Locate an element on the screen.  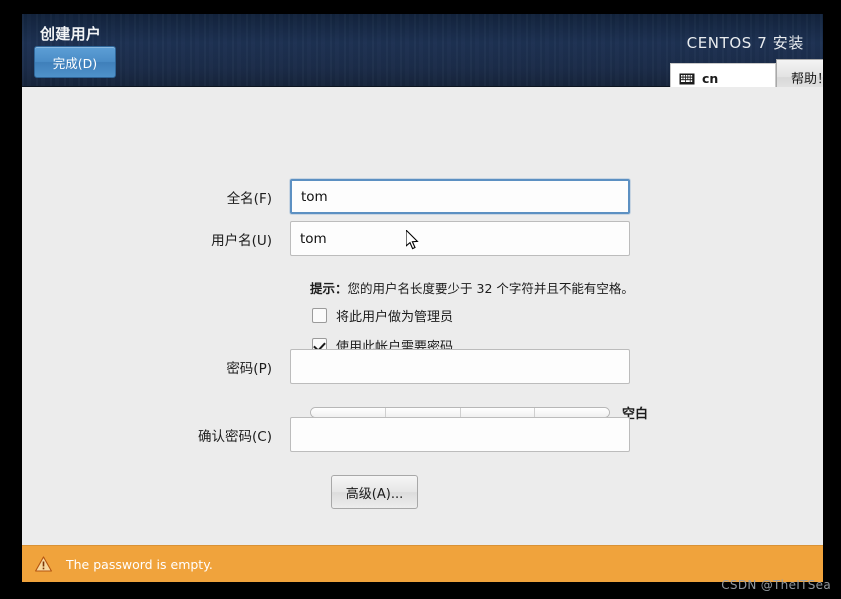
keyboard-icon is located at coordinates (687, 78).